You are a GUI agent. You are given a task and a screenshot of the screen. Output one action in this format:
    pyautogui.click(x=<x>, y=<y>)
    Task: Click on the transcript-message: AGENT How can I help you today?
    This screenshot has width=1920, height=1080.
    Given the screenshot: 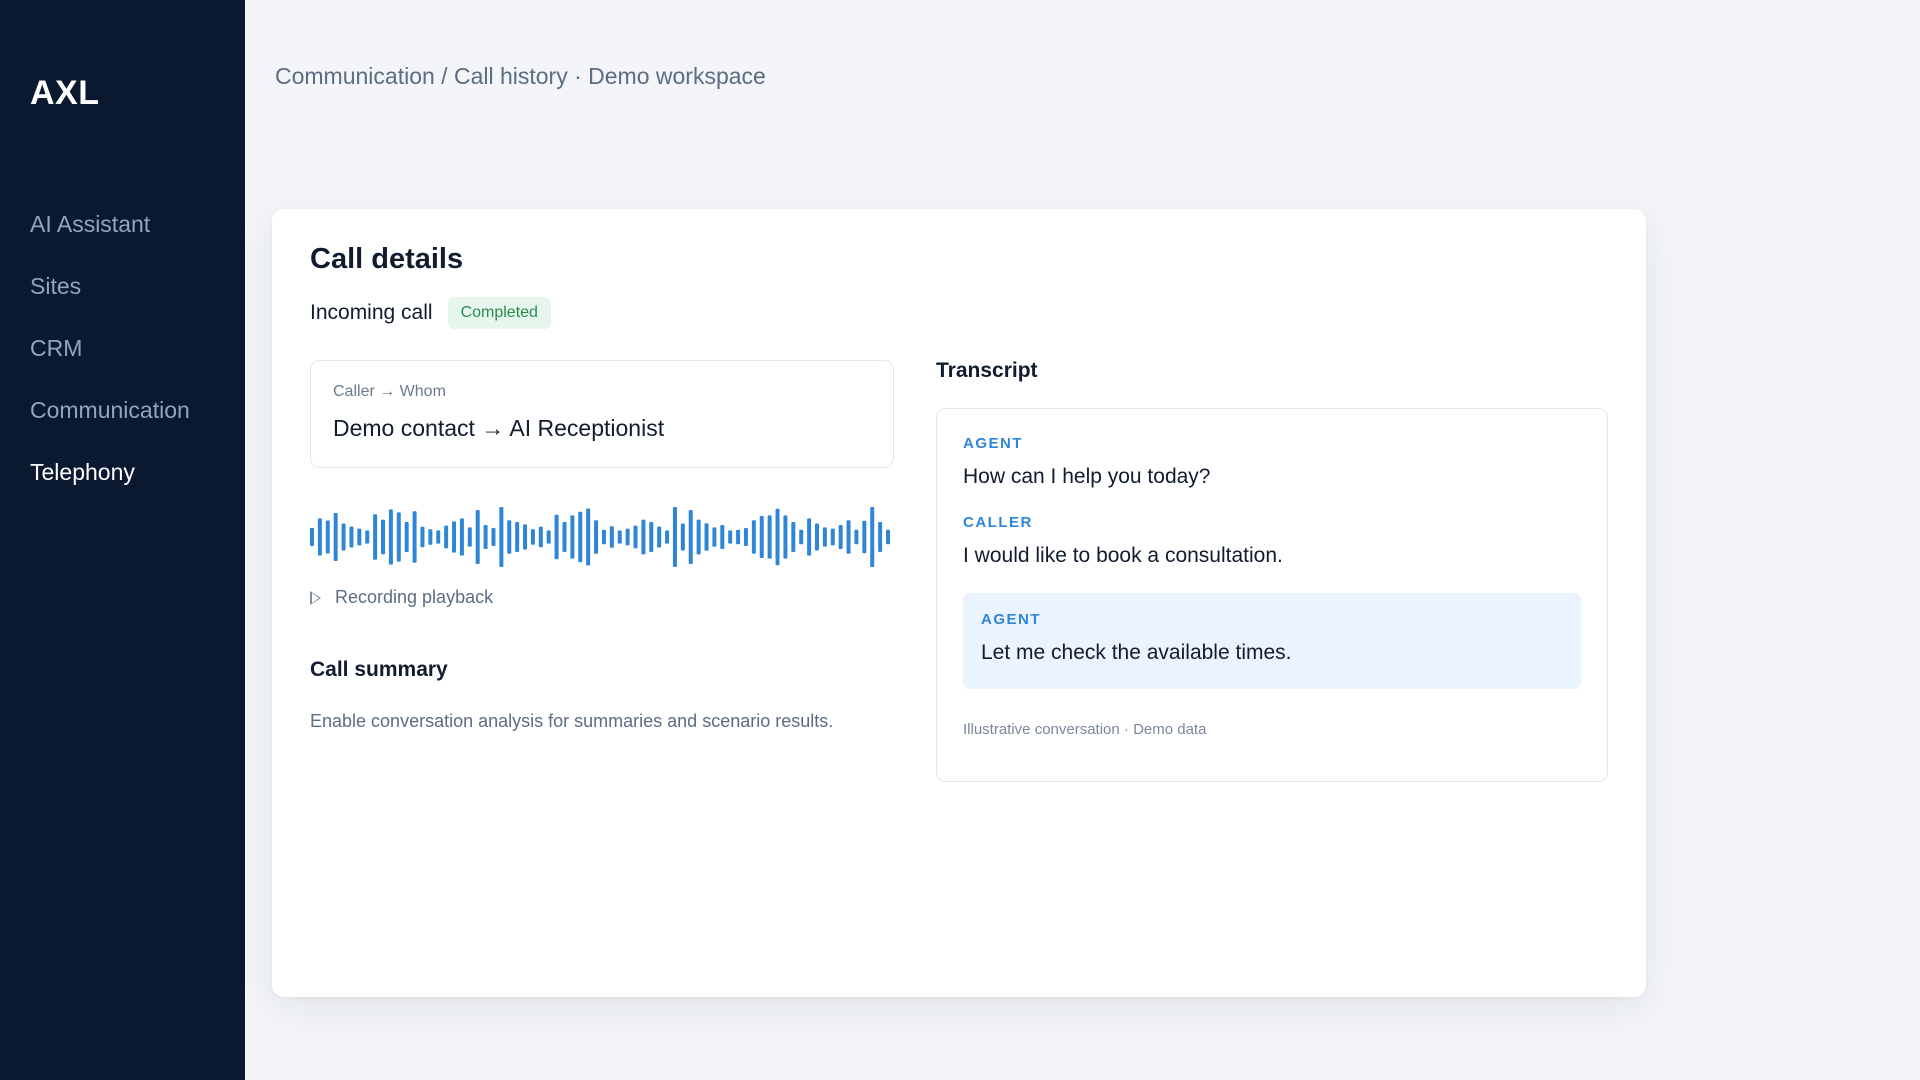 What is the action you would take?
    pyautogui.click(x=1272, y=462)
    